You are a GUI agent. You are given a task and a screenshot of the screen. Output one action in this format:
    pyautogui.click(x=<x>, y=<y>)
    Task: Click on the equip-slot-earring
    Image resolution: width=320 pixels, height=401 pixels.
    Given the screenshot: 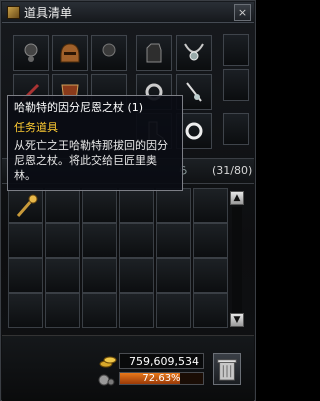 What is the action you would take?
    pyautogui.click(x=31, y=53)
    